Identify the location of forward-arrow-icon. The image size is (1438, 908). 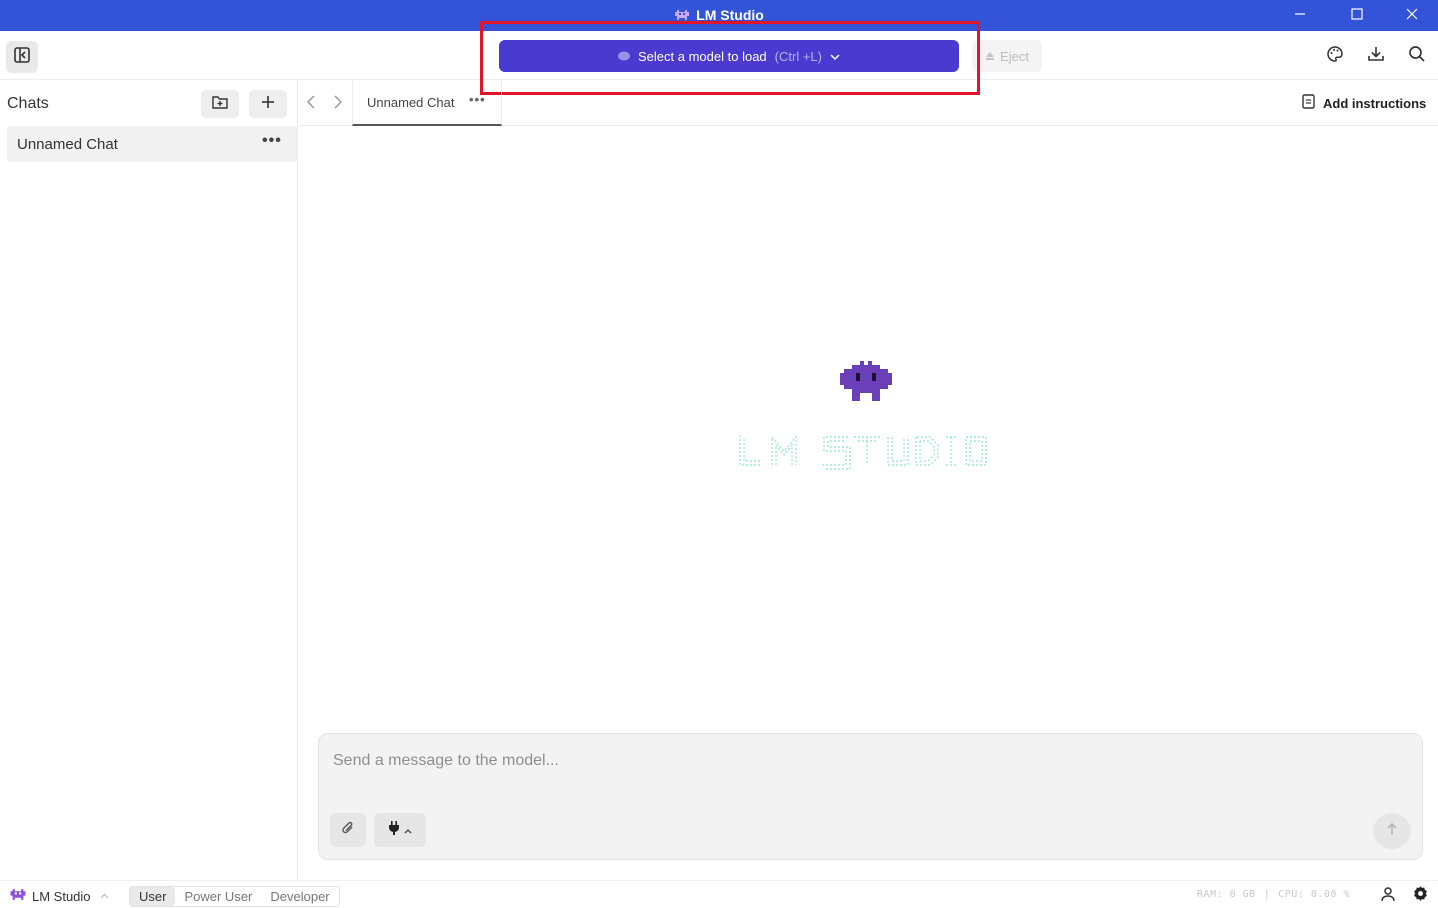
(340, 102).